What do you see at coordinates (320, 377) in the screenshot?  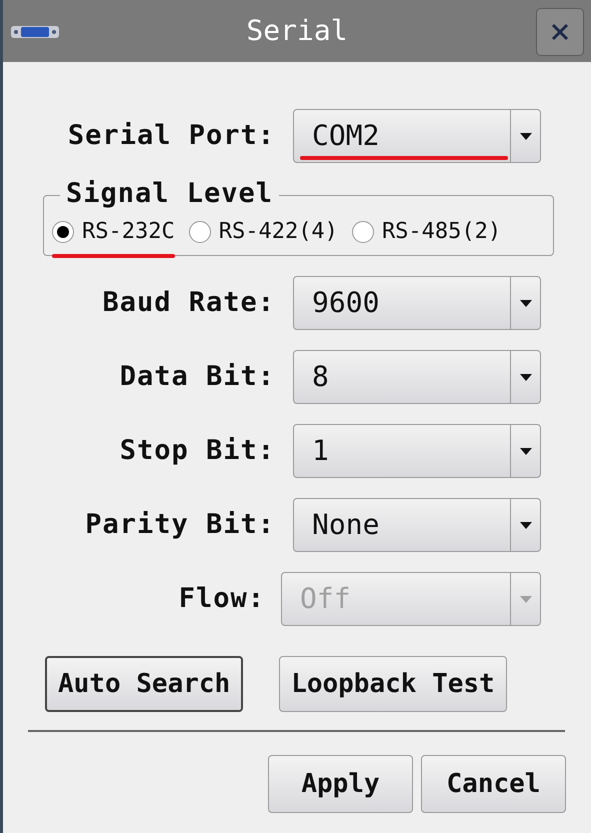 I see `dropdown-value: 8` at bounding box center [320, 377].